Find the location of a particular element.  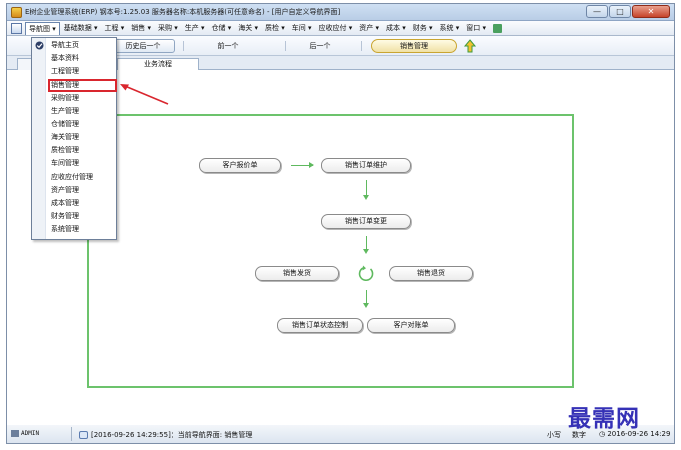

menu-navigation: 导航图 ▾ is located at coordinates (42, 28).